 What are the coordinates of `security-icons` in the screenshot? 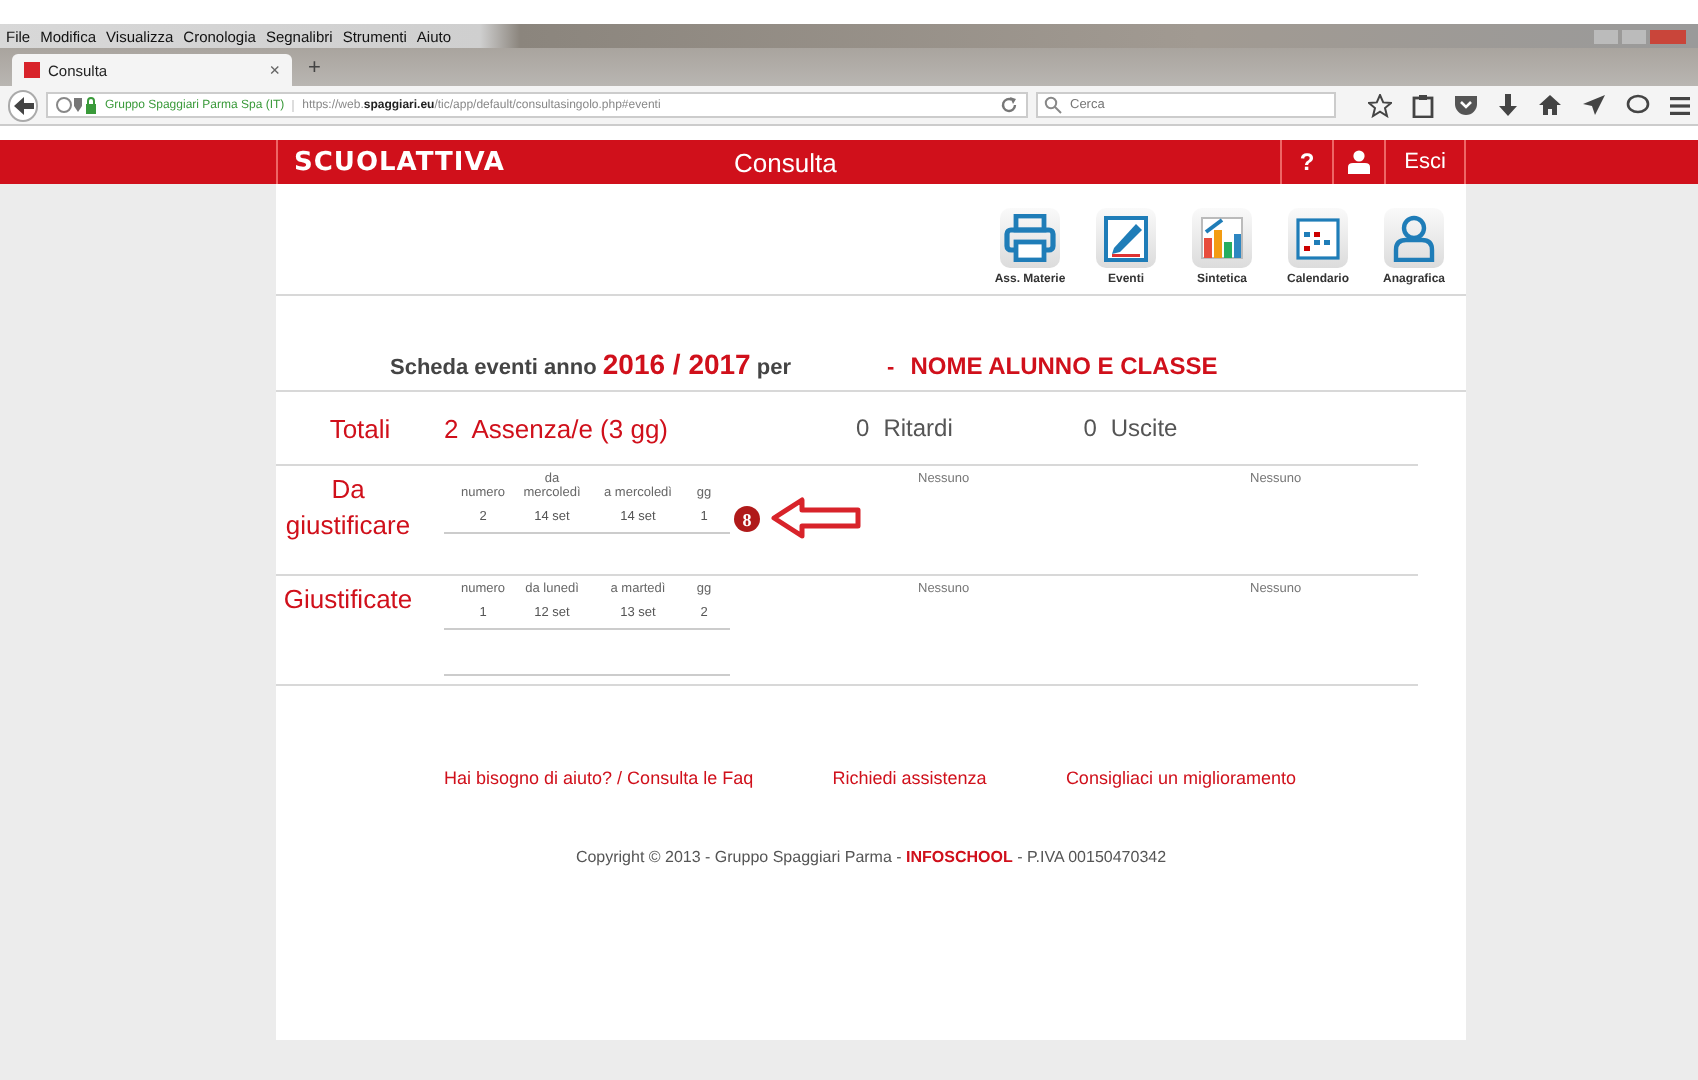 It's located at (76, 105).